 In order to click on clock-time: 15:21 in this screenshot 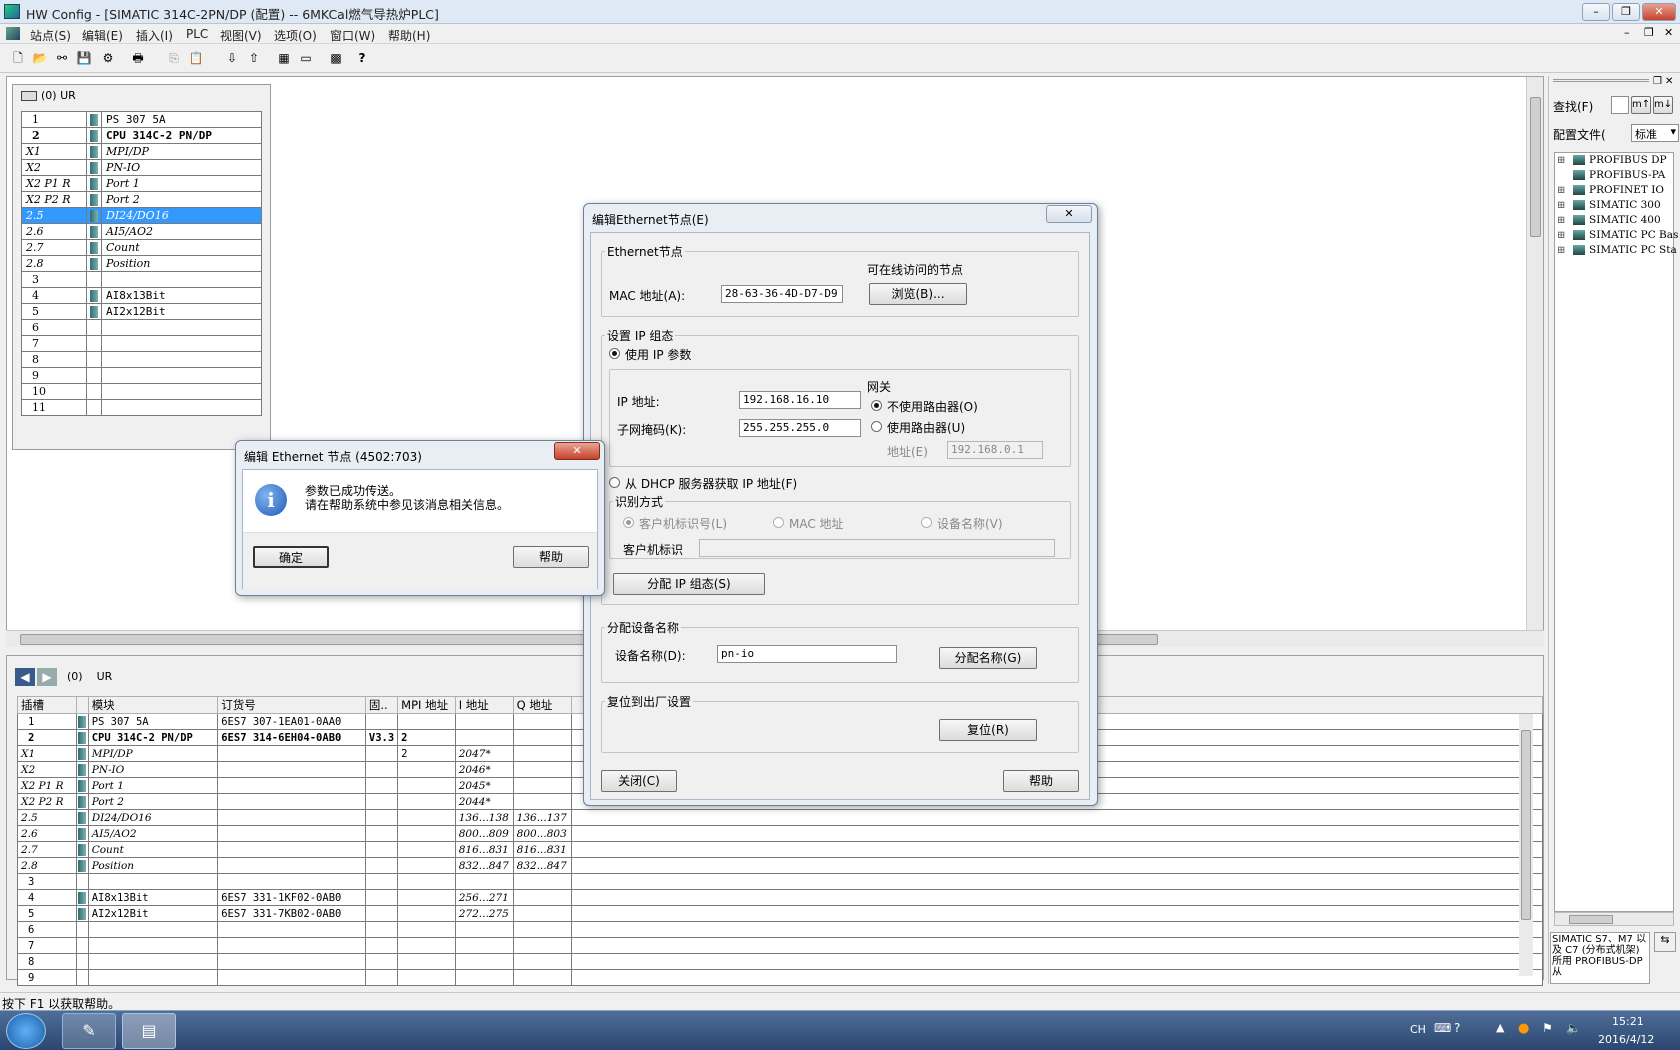, I will do `click(1628, 1021)`.